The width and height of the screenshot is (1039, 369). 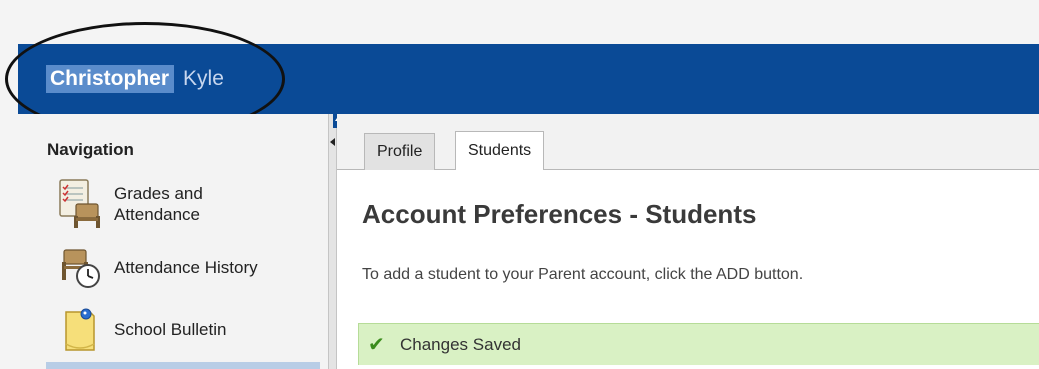 What do you see at coordinates (183, 365) in the screenshot?
I see `nav-item-selected-highlight` at bounding box center [183, 365].